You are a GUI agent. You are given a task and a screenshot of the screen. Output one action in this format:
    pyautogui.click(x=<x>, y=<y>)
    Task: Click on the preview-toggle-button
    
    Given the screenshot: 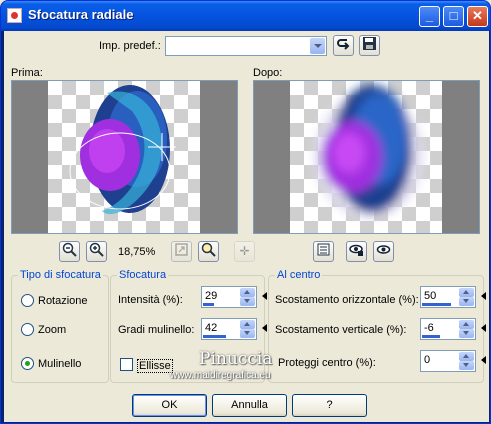 What is the action you would take?
    pyautogui.click(x=383, y=251)
    